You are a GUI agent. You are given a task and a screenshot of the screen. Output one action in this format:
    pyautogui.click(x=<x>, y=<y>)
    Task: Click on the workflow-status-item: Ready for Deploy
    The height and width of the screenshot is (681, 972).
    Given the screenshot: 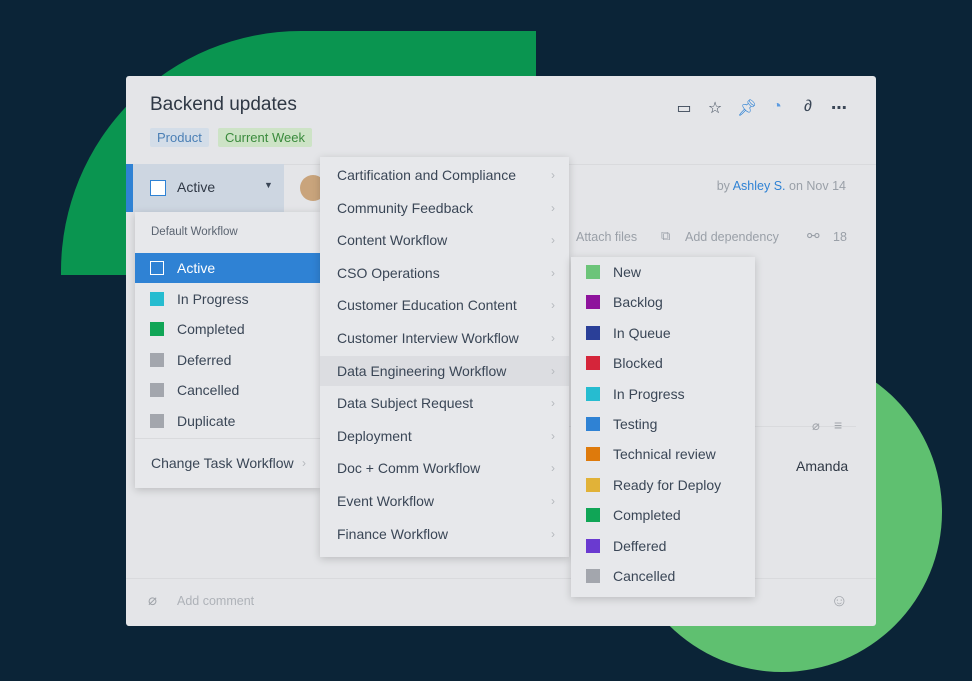 What is the action you would take?
    pyautogui.click(x=663, y=485)
    